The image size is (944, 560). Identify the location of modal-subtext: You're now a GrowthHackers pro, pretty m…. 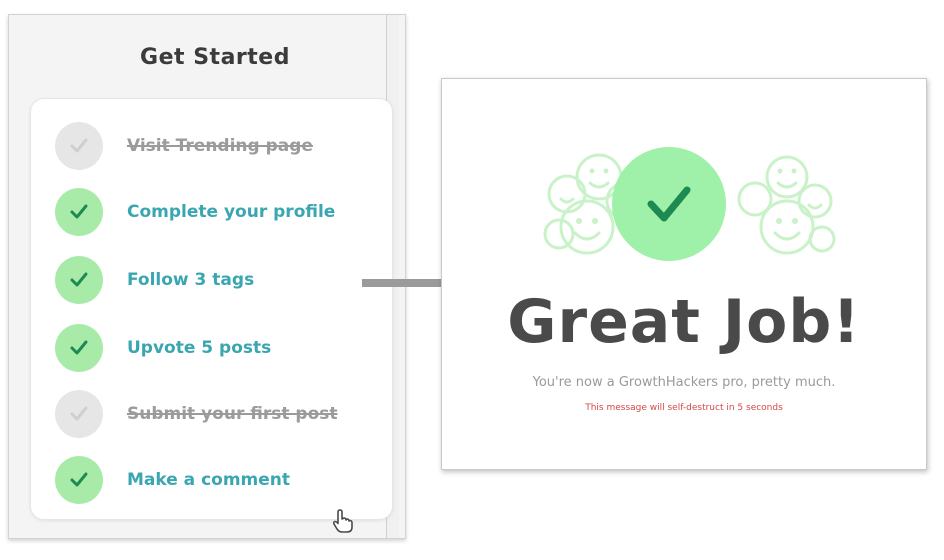
(684, 382).